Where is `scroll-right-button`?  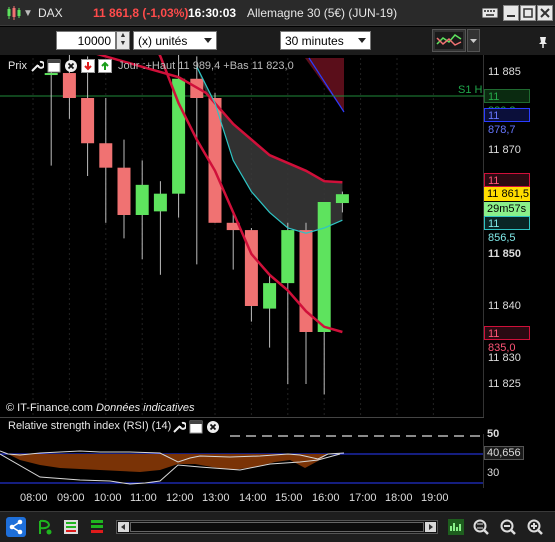
scroll-right-button is located at coordinates (430, 527).